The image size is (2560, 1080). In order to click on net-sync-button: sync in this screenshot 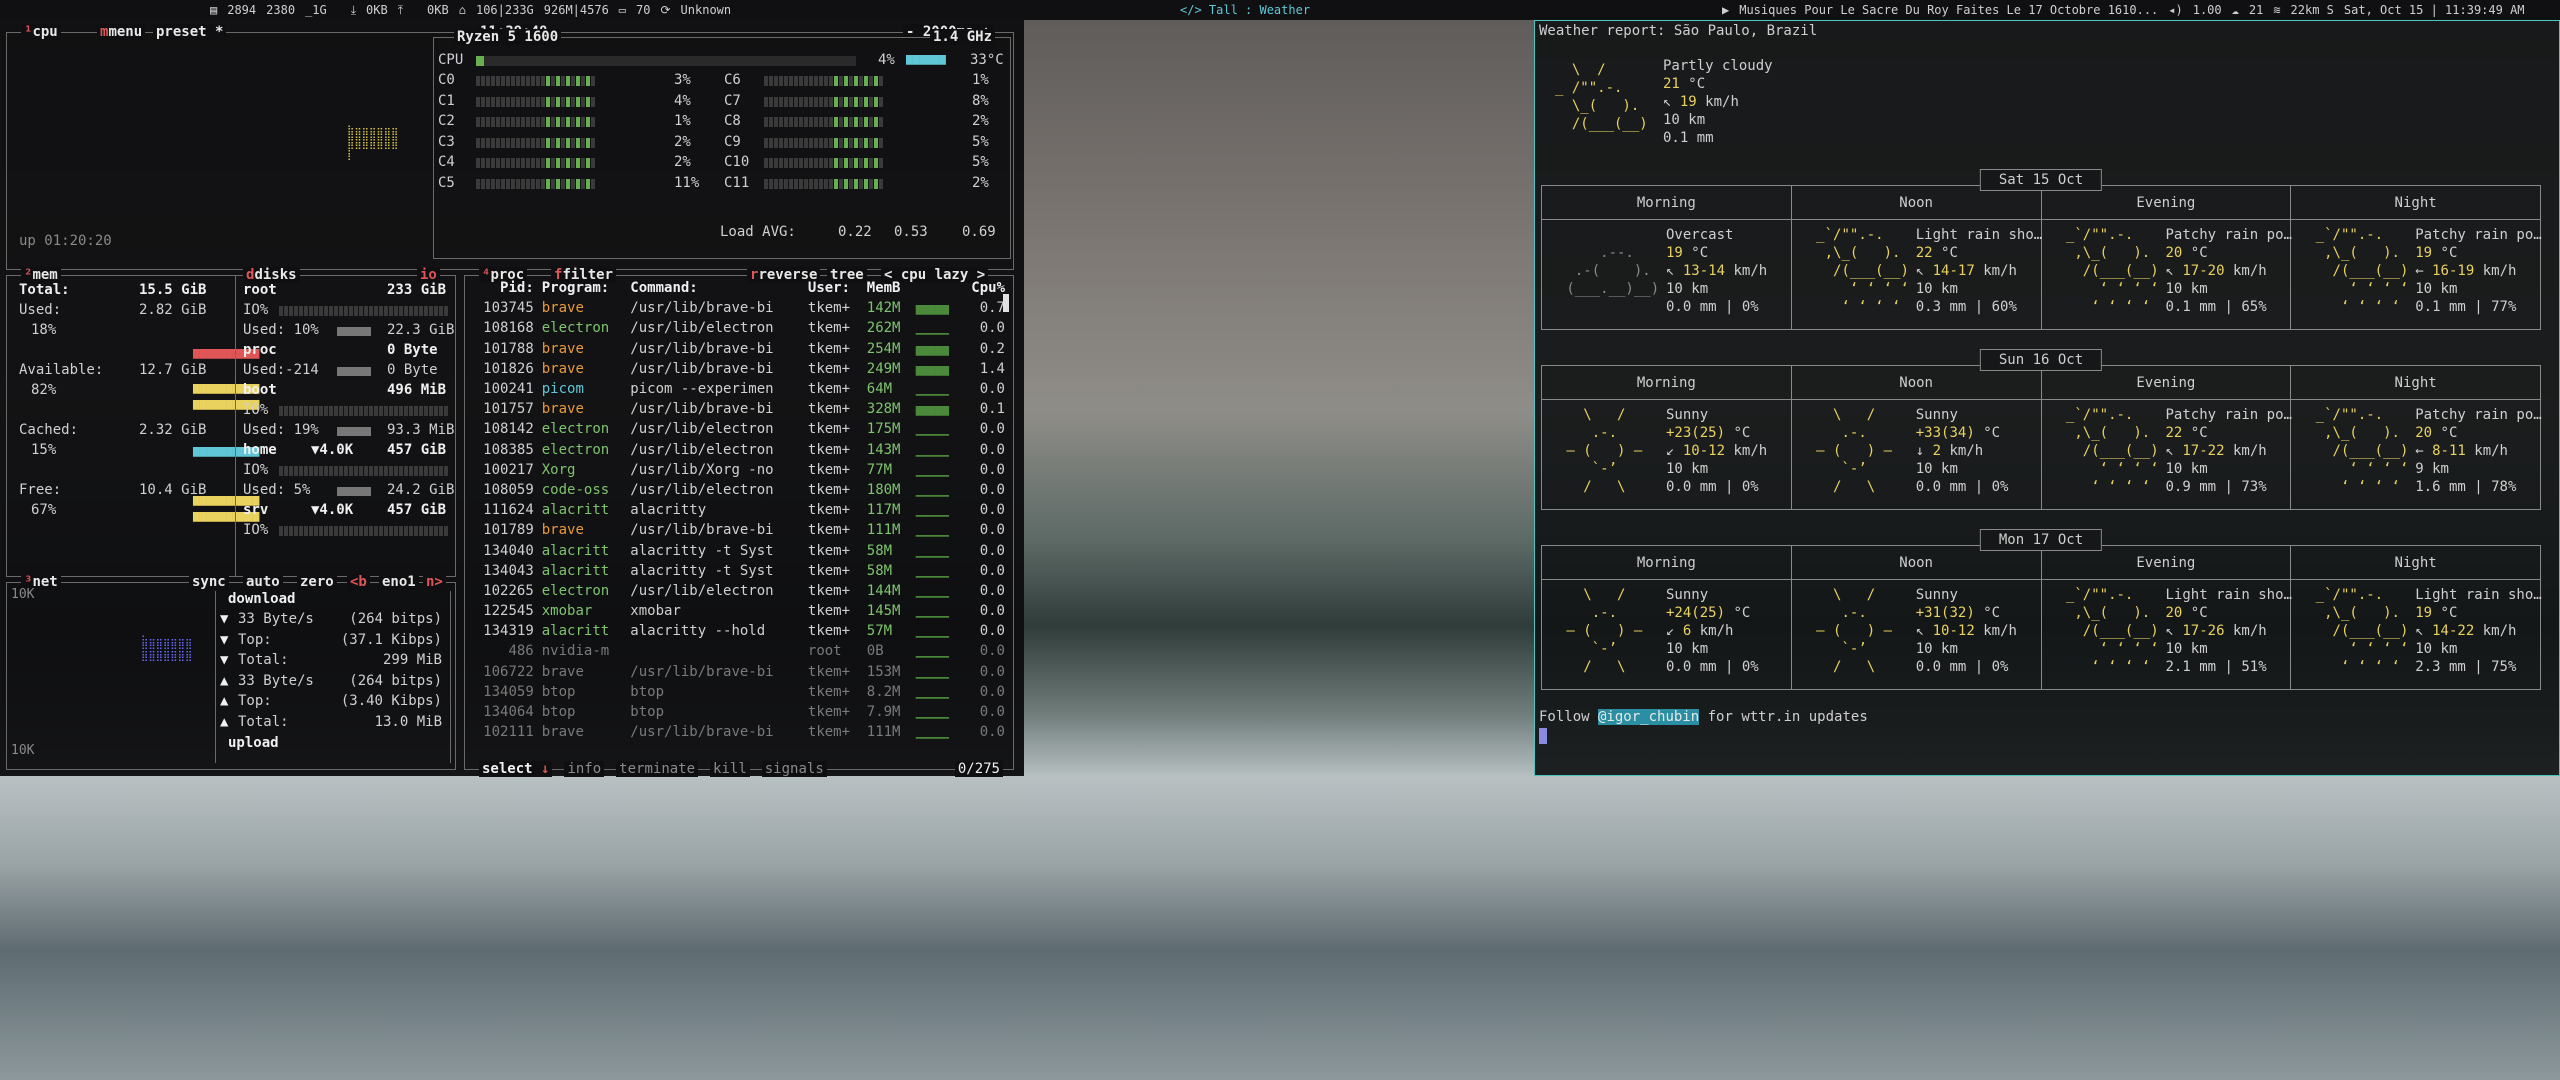, I will do `click(209, 582)`.